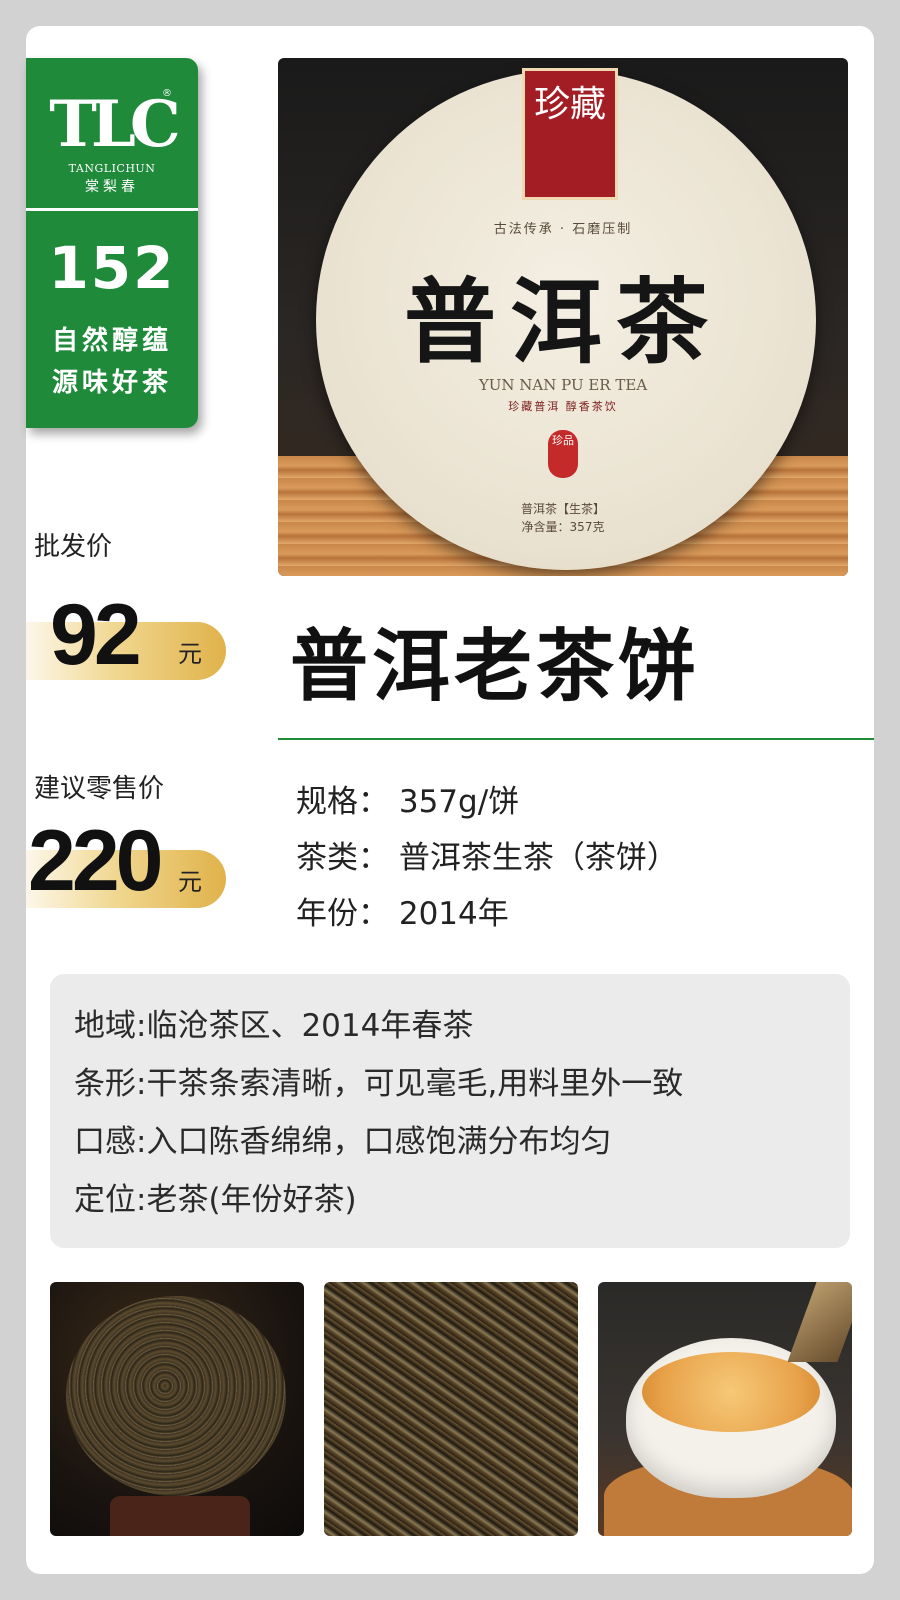  What do you see at coordinates (115, 124) in the screenshot?
I see `logo-letters: TLC` at bounding box center [115, 124].